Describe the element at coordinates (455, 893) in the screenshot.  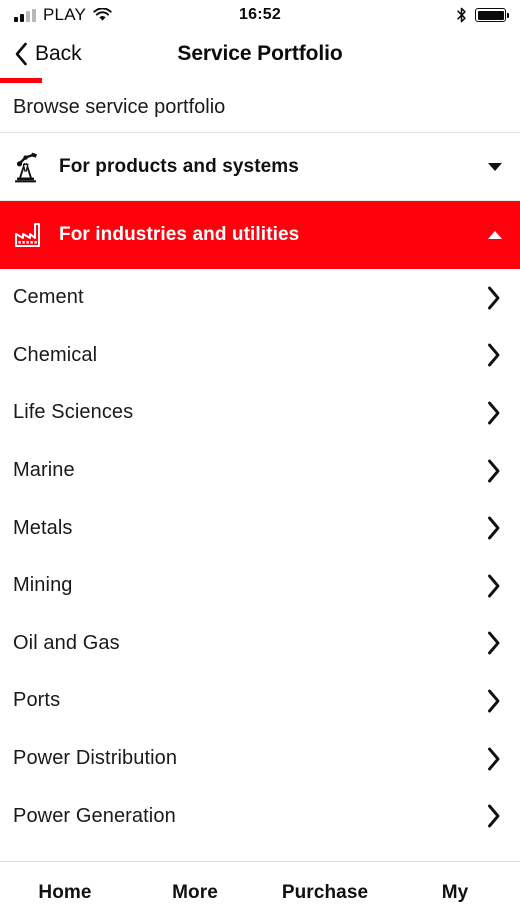
I see `tab-my: My` at that location.